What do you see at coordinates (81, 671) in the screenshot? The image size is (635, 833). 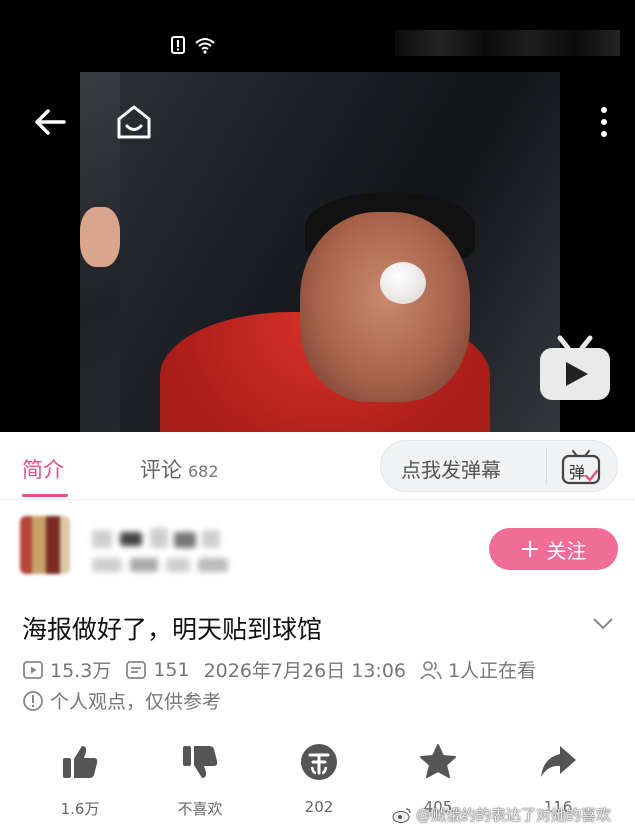 I see `view-count: 15.3万` at bounding box center [81, 671].